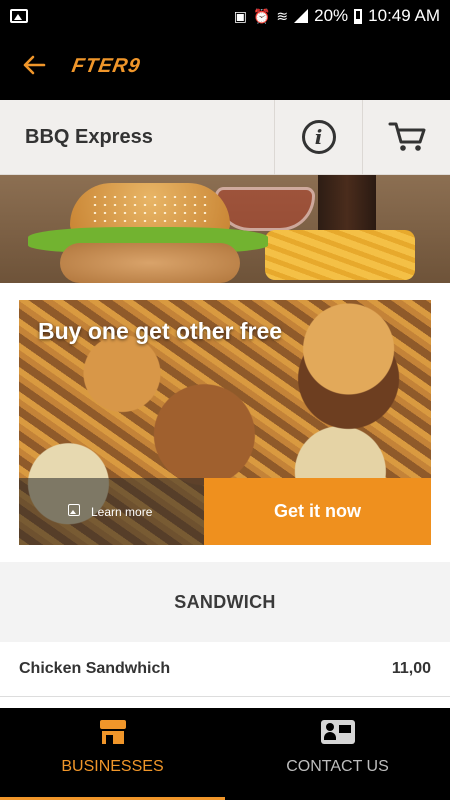 The image size is (450, 800). What do you see at coordinates (225, 669) in the screenshot?
I see `menu-item: Chicken Sandwhich 11,00` at bounding box center [225, 669].